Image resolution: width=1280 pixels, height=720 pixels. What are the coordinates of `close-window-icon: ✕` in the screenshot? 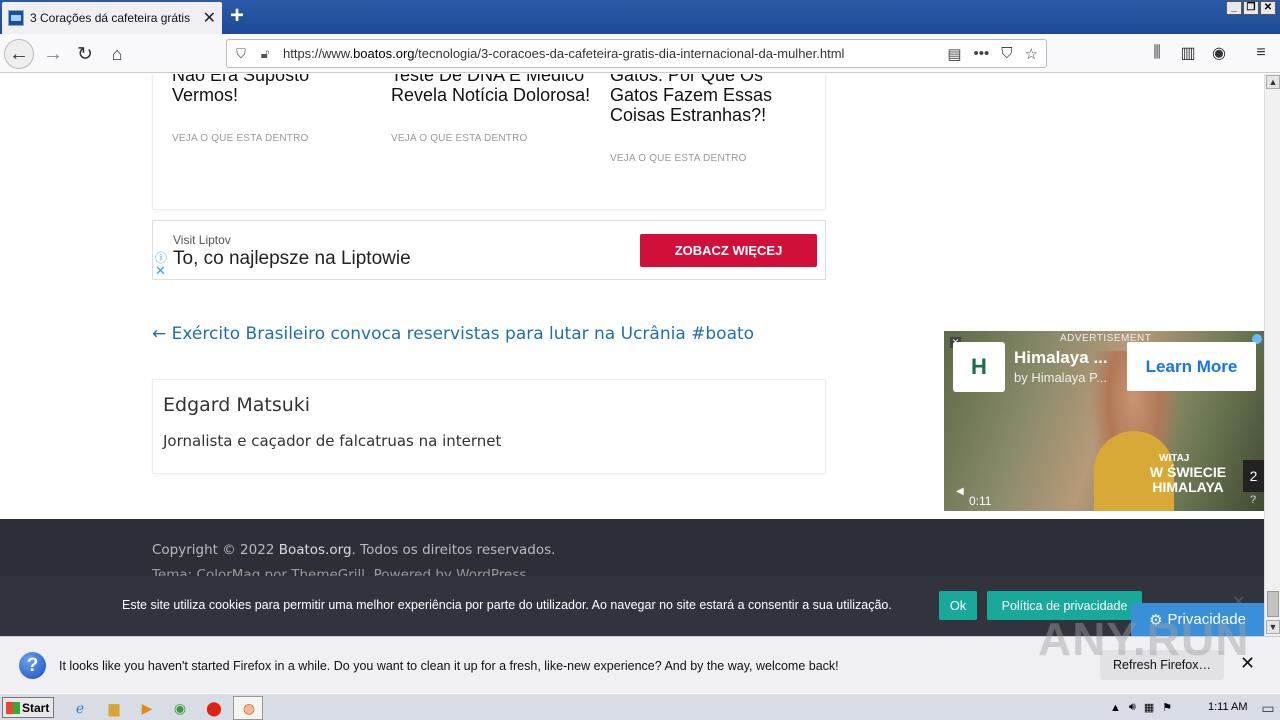 It's located at (1268, 8).